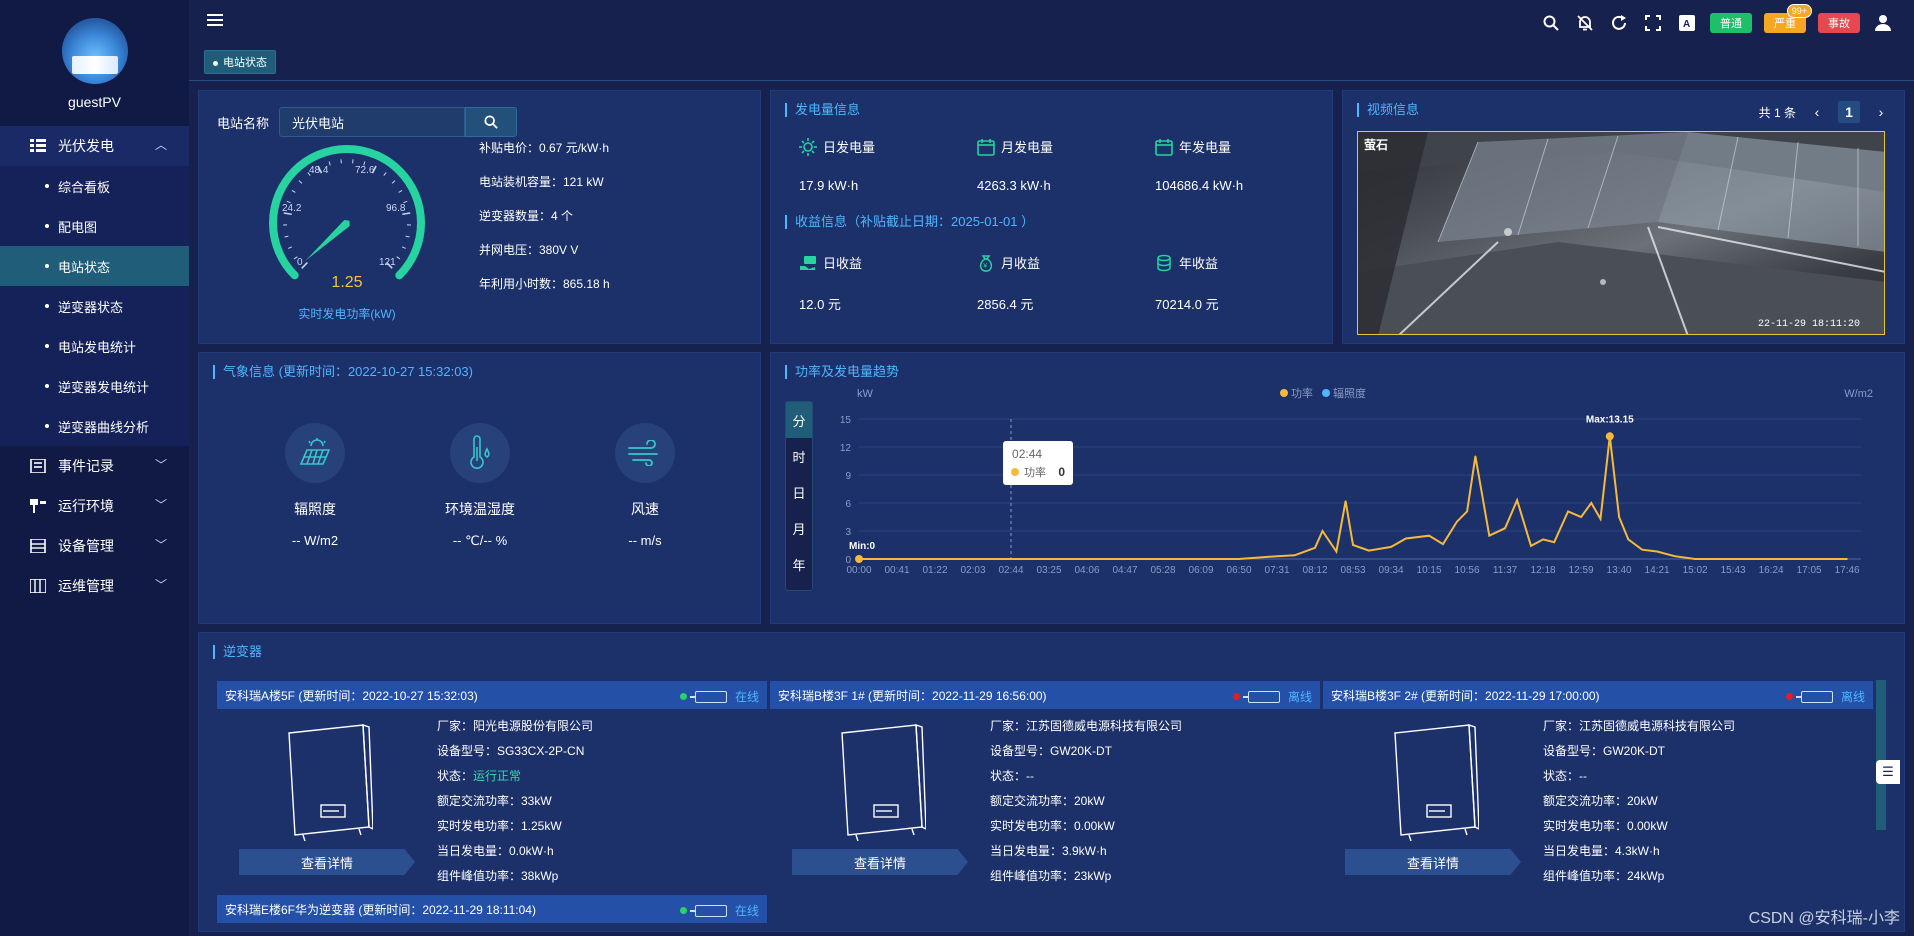 This screenshot has height=936, width=1914. I want to click on period-hour: 时, so click(799, 456).